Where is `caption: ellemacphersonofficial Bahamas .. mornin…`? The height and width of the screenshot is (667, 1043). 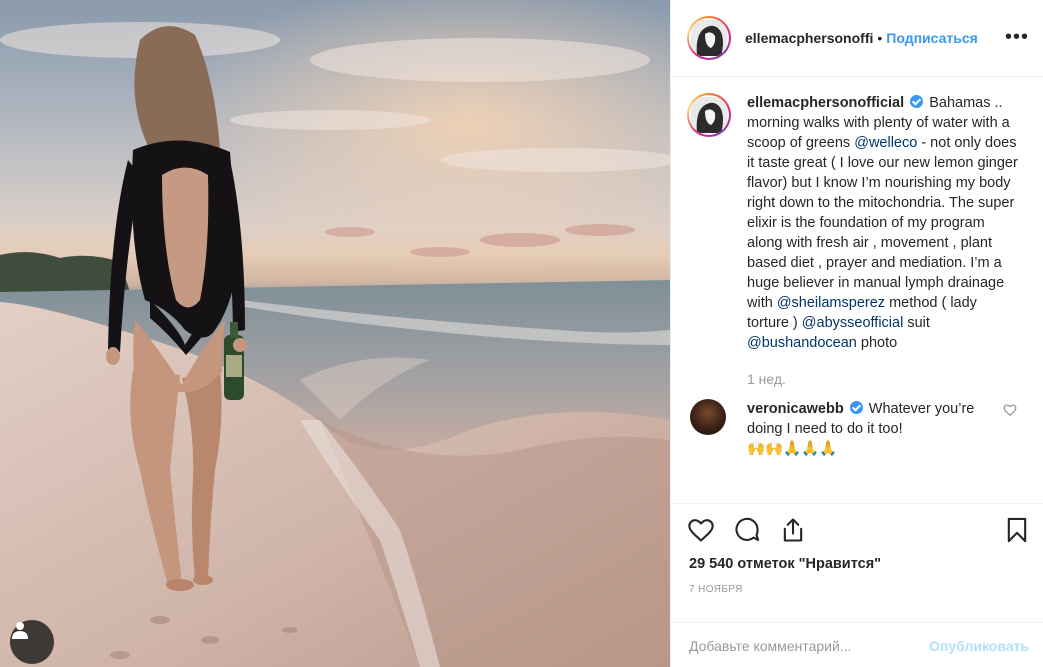
caption: ellemacphersonofficial Bahamas .. mornin… is located at coordinates (857, 223).